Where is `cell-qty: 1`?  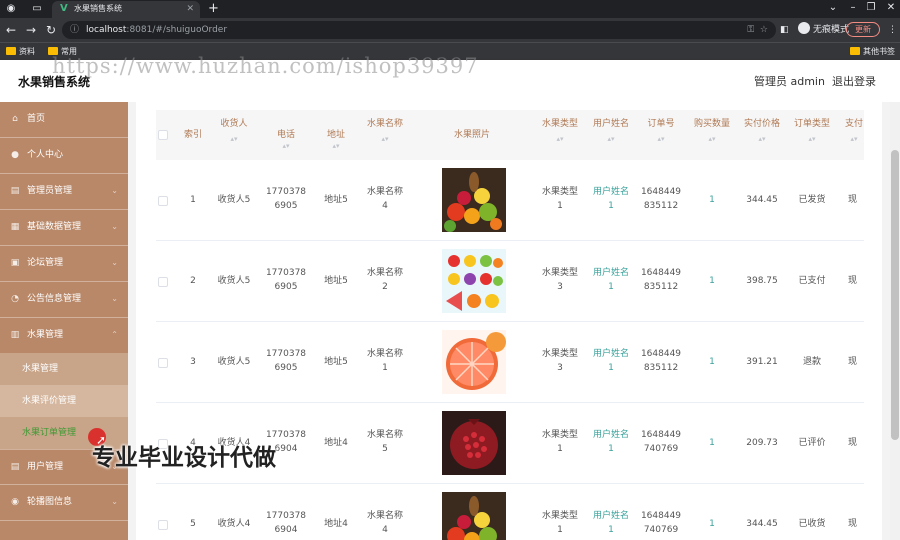 cell-qty: 1 is located at coordinates (712, 281).